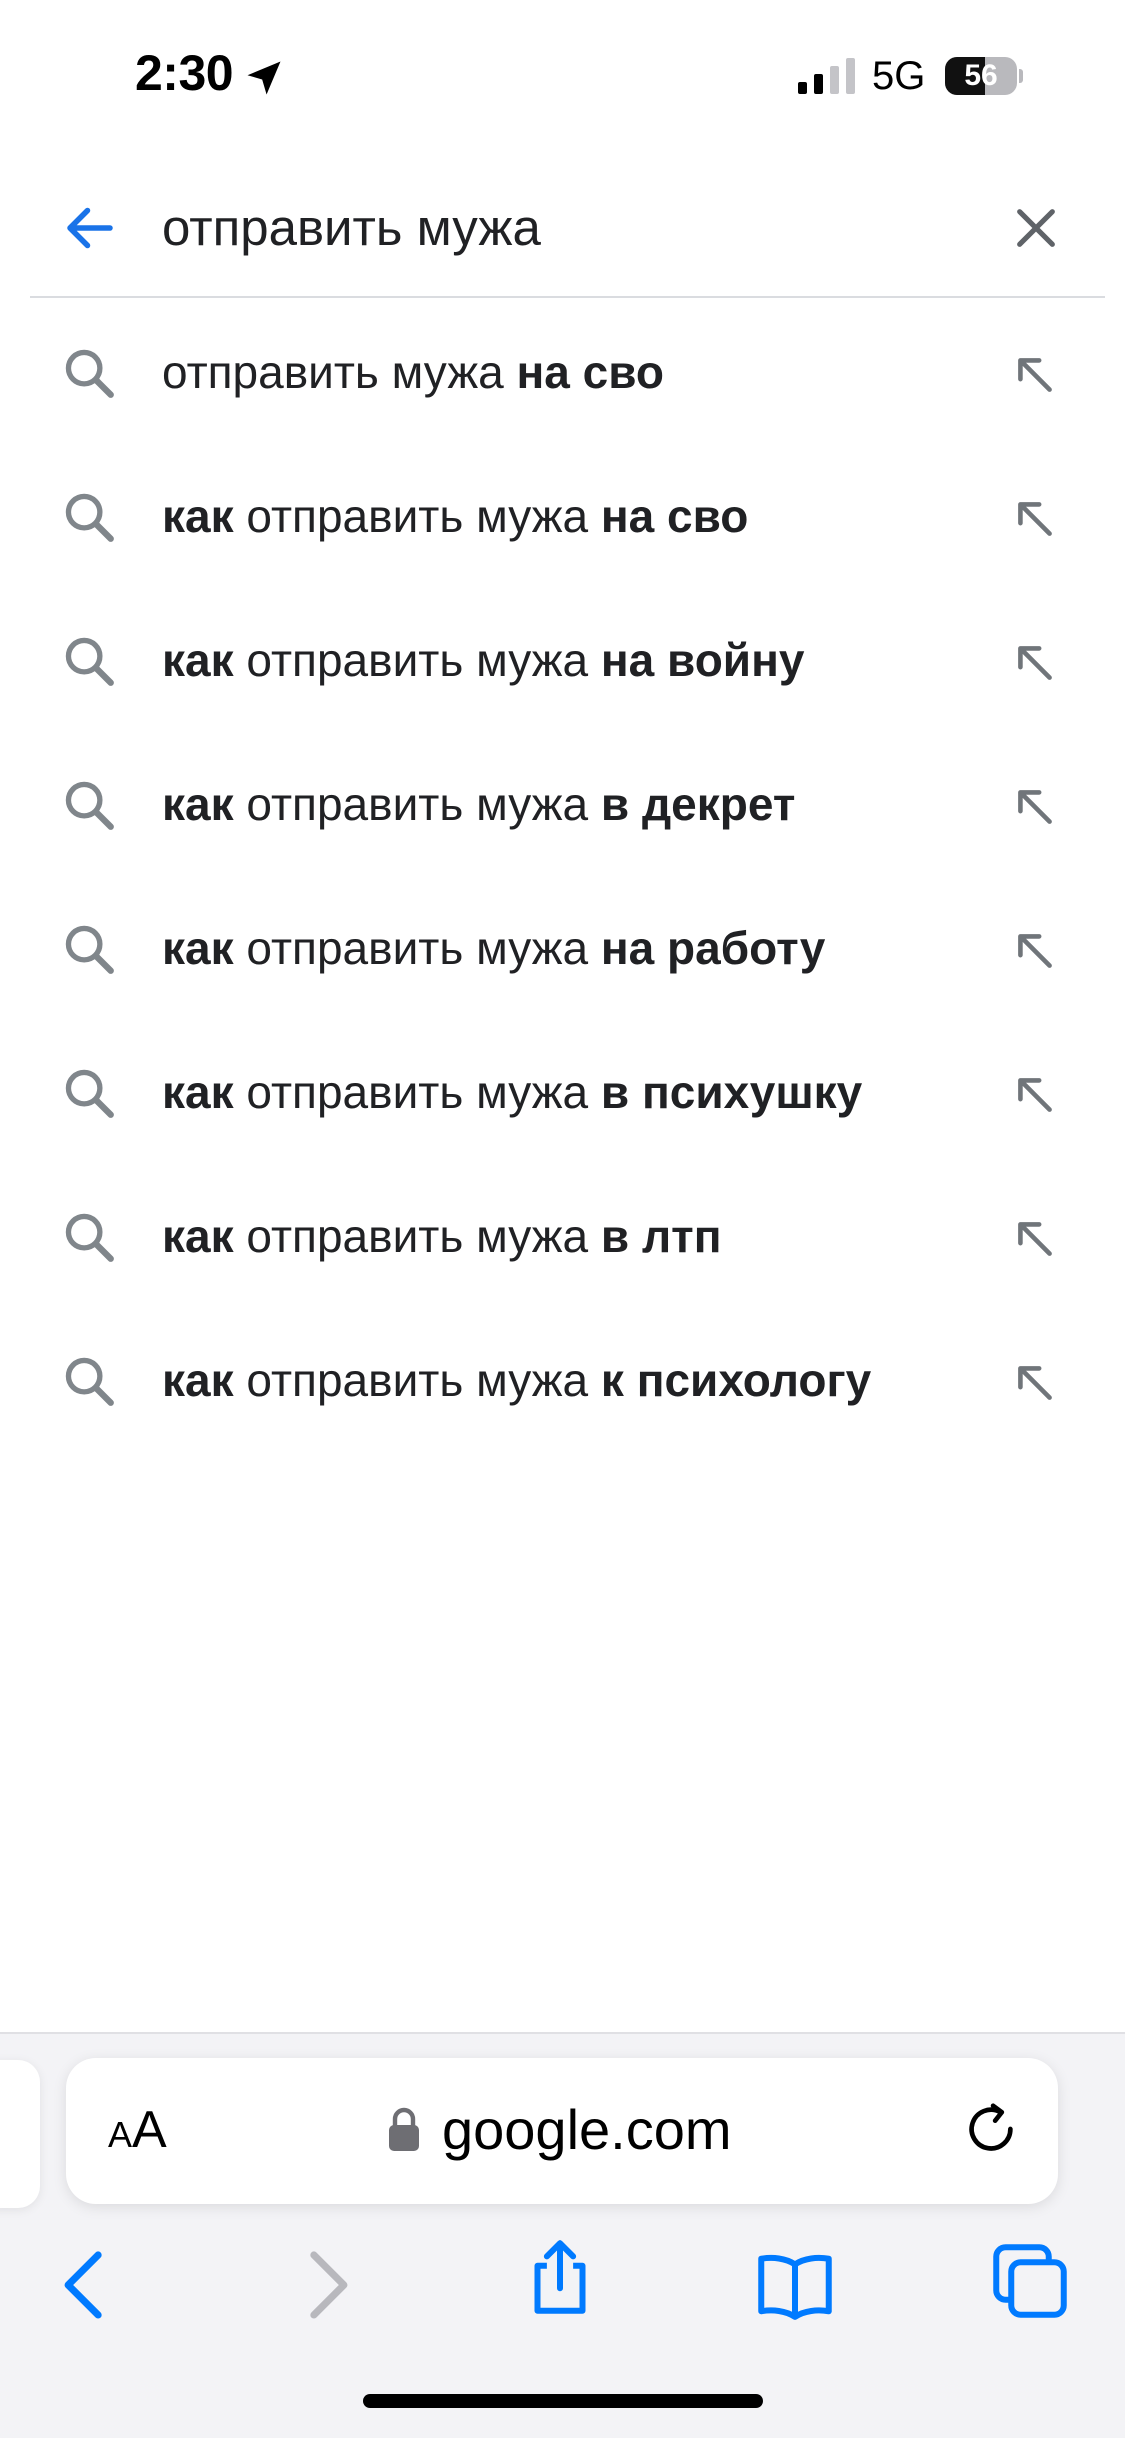 Image resolution: width=1125 pixels, height=2438 pixels. I want to click on suggestion-item: отправить мужа на сво, so click(562, 372).